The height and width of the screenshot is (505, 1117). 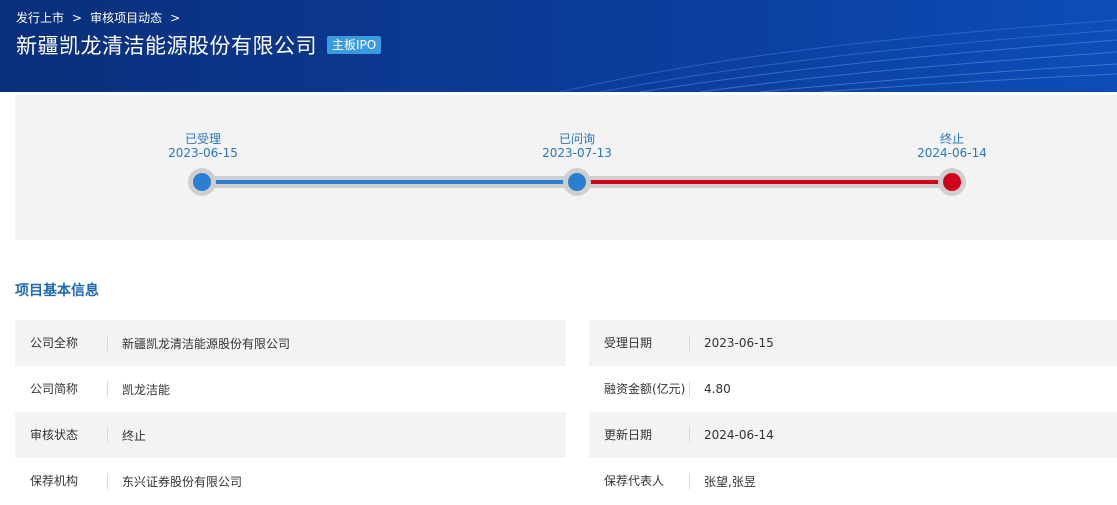 I want to click on field-label: 保荐代表人, so click(x=639, y=481).